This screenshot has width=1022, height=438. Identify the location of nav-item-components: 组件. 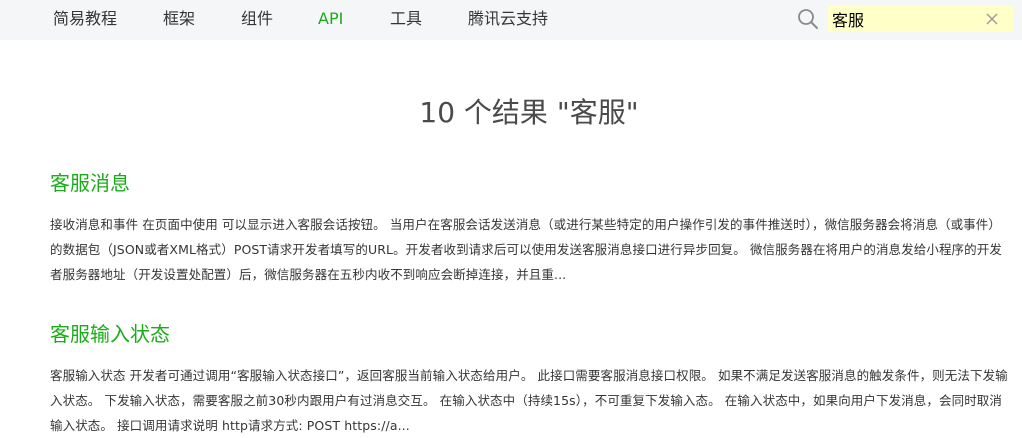
(257, 19).